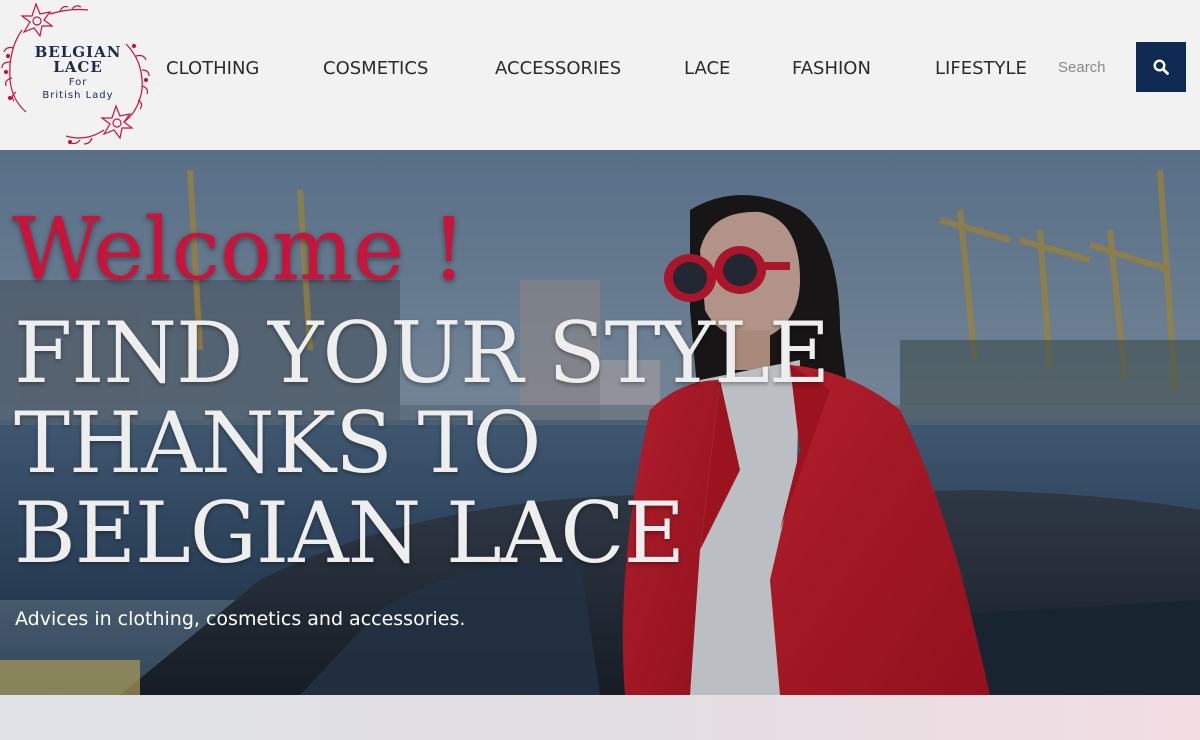 This screenshot has height=740, width=1200. What do you see at coordinates (78, 95) in the screenshot?
I see `logo-subtitle-line-2: British Lady` at bounding box center [78, 95].